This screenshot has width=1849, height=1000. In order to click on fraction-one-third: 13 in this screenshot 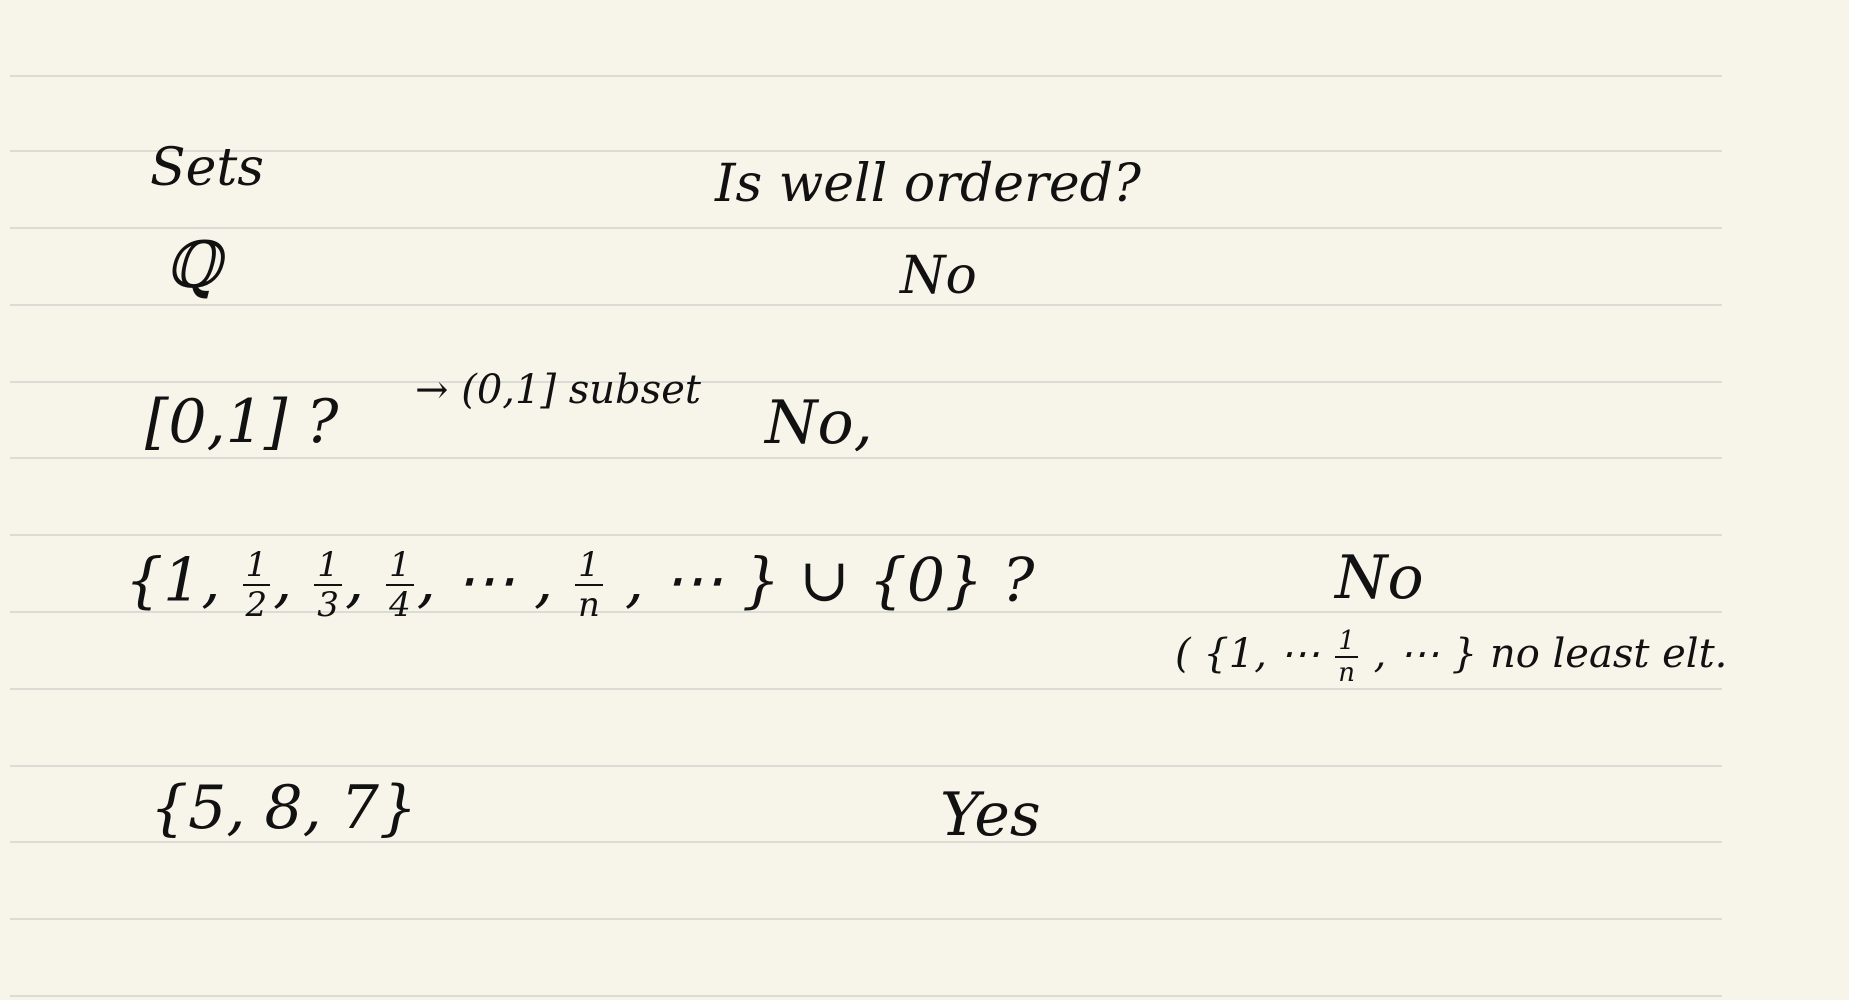, I will do `click(328, 585)`.